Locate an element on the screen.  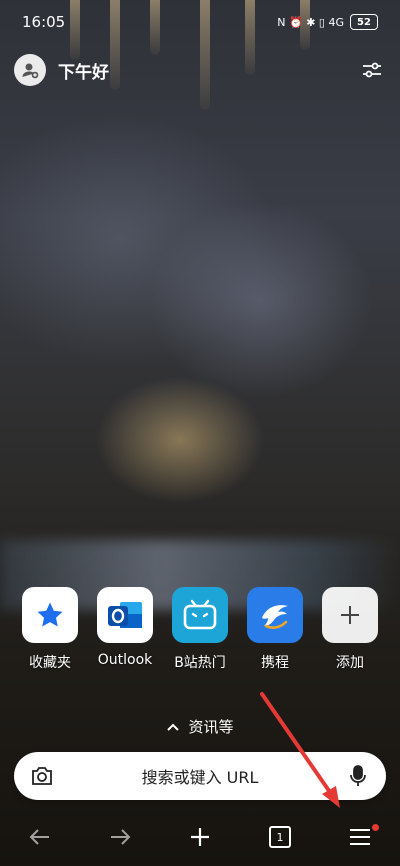
notification-dot is located at coordinates (375, 827).